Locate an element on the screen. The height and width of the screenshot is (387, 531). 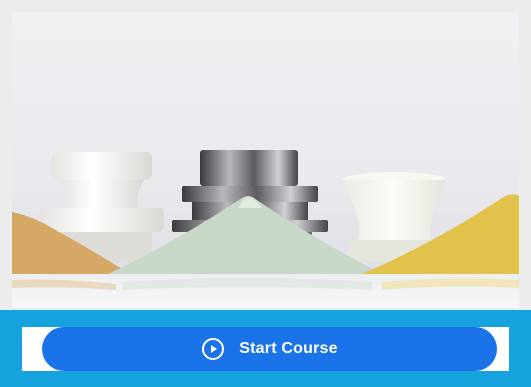
start-course-button: Start Course is located at coordinates (269, 349).